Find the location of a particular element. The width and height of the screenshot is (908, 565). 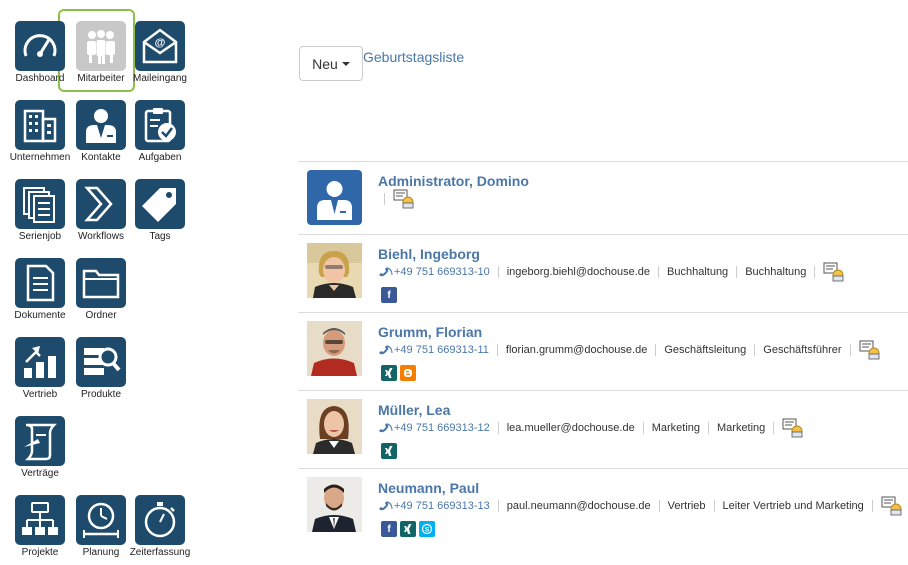

nav-vertraege: Verträge is located at coordinates (40, 448).